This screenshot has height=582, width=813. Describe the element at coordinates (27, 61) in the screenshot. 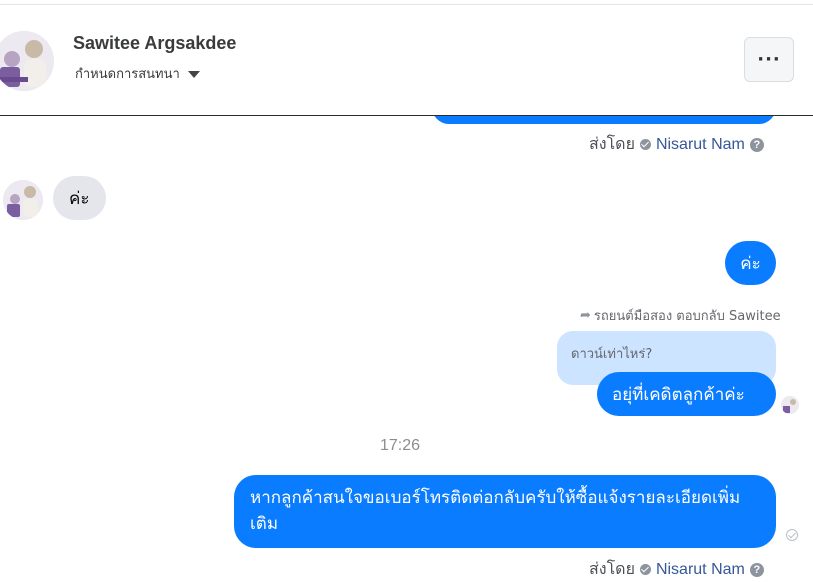

I see `contact-avatar` at that location.